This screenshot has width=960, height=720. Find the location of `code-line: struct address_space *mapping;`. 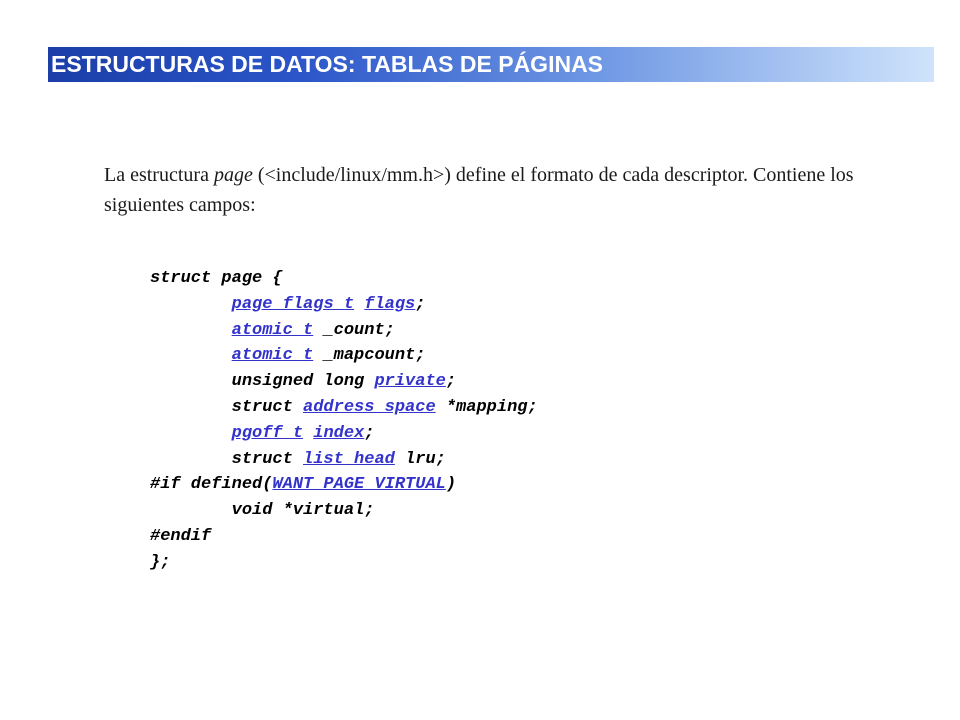

code-line: struct address_space *mapping; is located at coordinates (344, 407).